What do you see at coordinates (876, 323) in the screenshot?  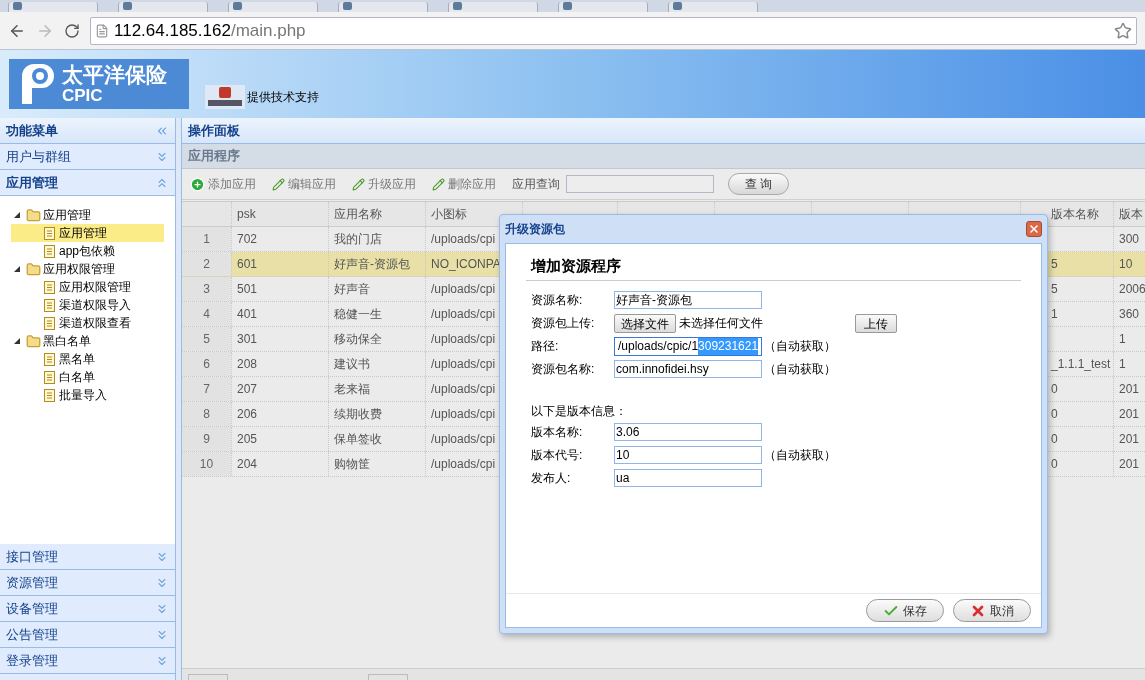 I see `upload-button: 上传` at bounding box center [876, 323].